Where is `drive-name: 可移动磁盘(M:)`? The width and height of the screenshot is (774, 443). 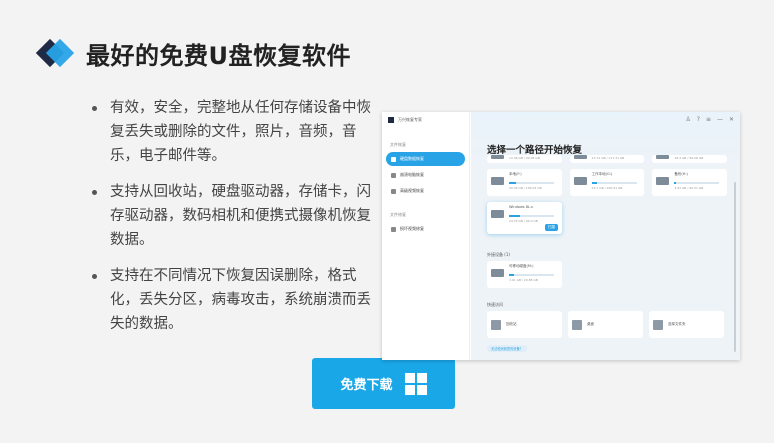 drive-name: 可移动磁盘(M:) is located at coordinates (521, 266).